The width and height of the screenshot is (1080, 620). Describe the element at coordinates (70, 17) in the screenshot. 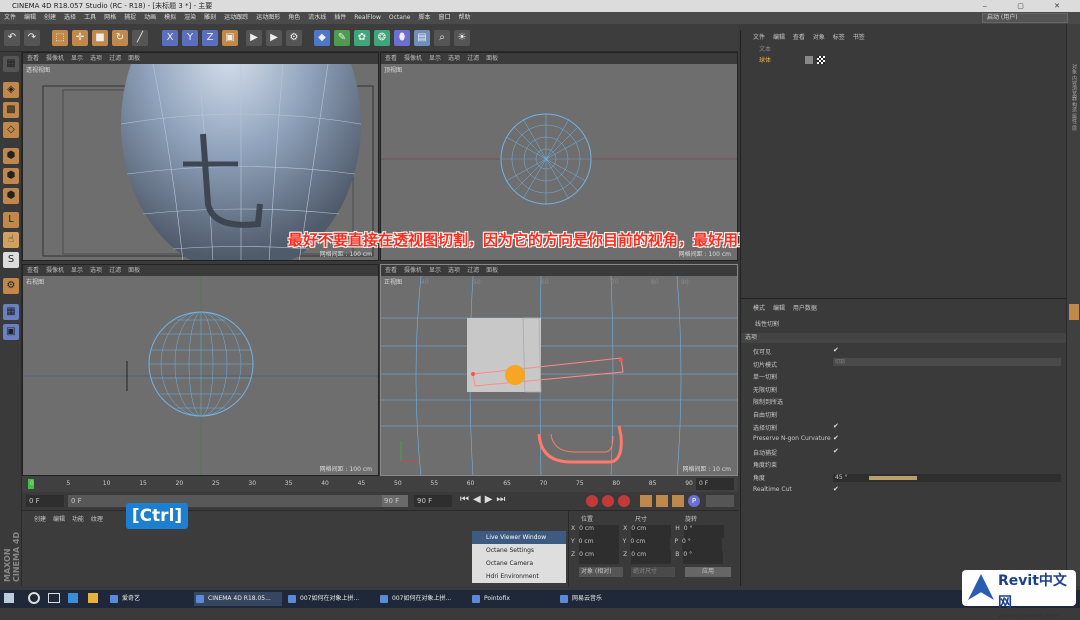

I see `menu-item: 选择` at that location.